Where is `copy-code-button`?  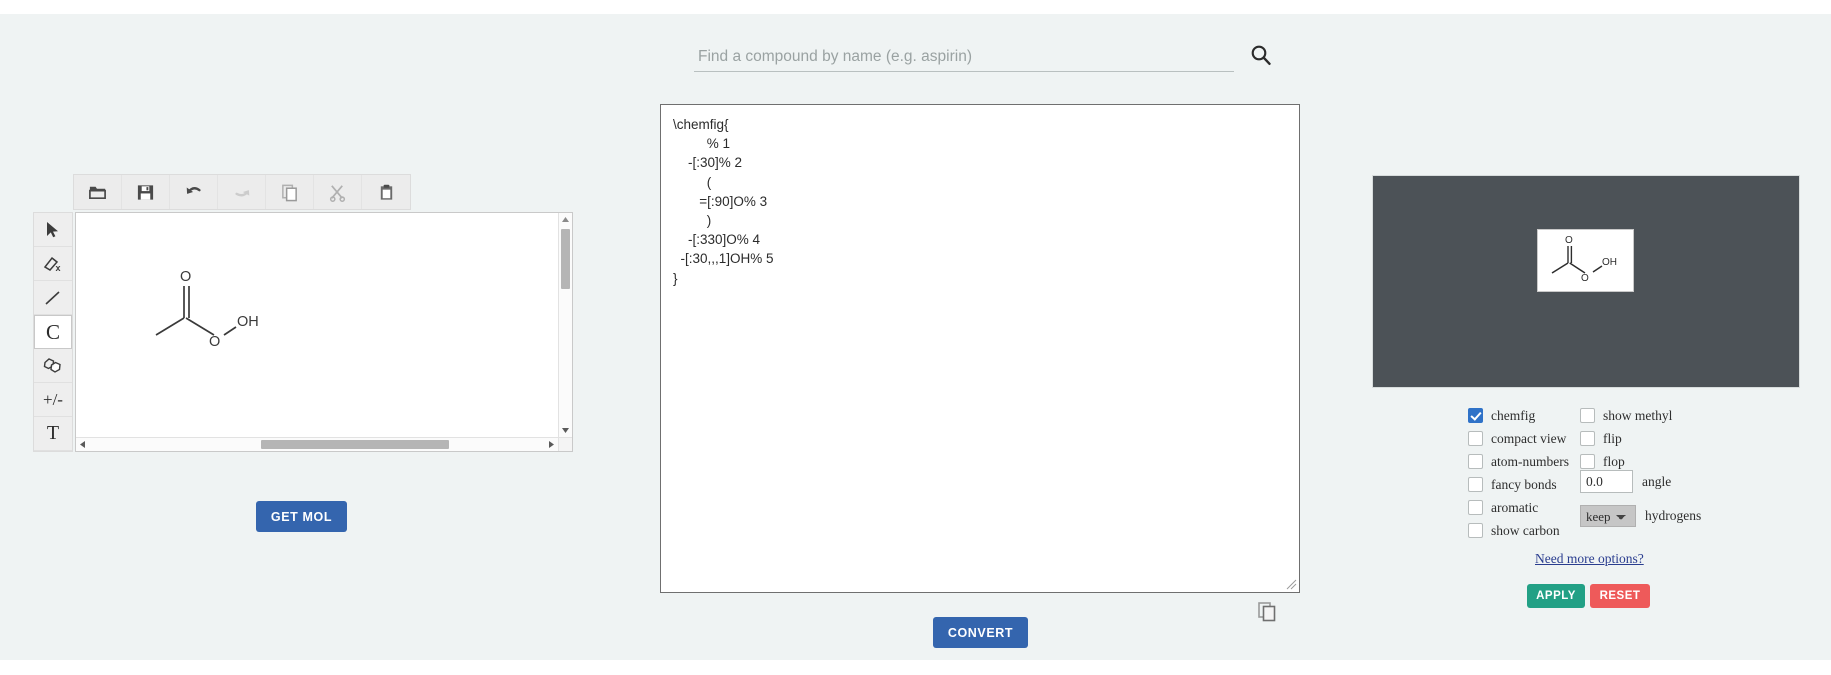 copy-code-button is located at coordinates (1267, 612).